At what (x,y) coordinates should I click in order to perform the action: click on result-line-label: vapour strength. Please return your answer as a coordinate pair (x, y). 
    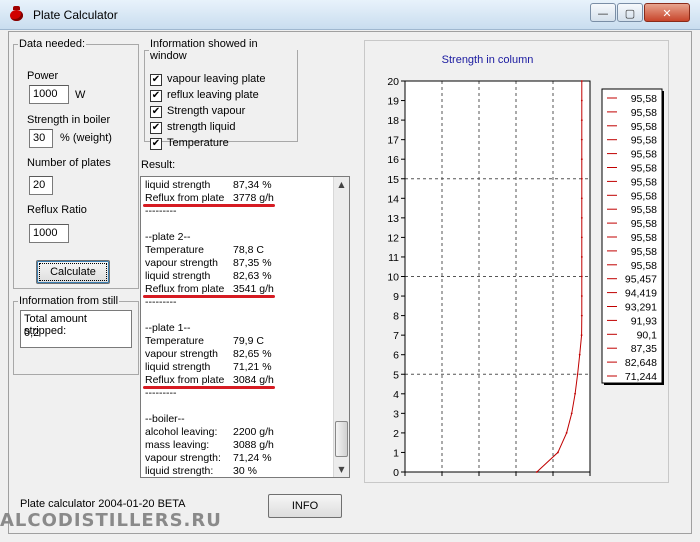
    Looking at the image, I should click on (181, 354).